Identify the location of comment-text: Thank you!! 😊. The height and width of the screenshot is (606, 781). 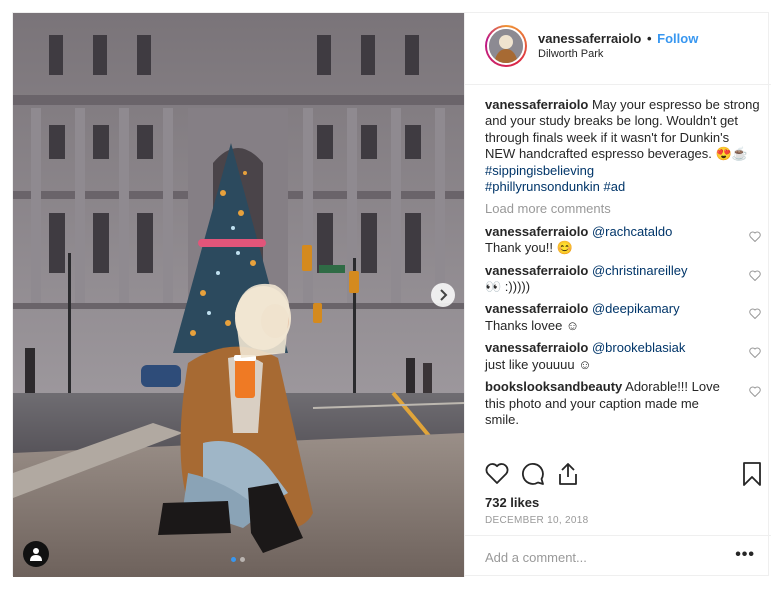
(529, 248).